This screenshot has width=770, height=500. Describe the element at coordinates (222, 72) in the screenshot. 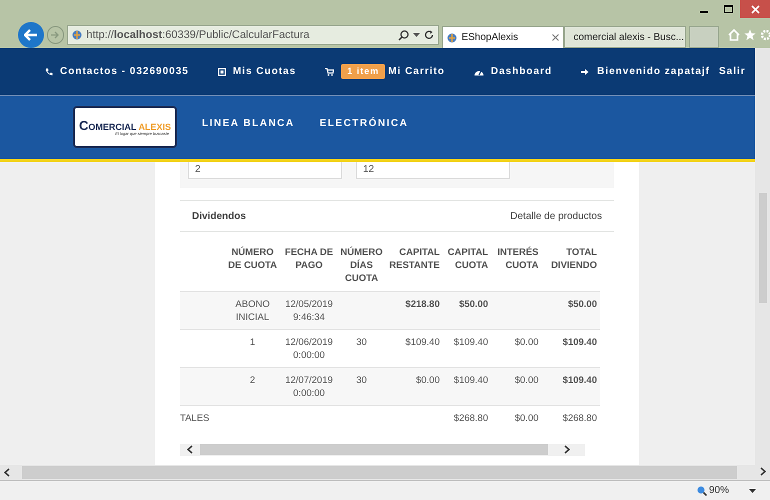

I see `calendar-icon` at that location.